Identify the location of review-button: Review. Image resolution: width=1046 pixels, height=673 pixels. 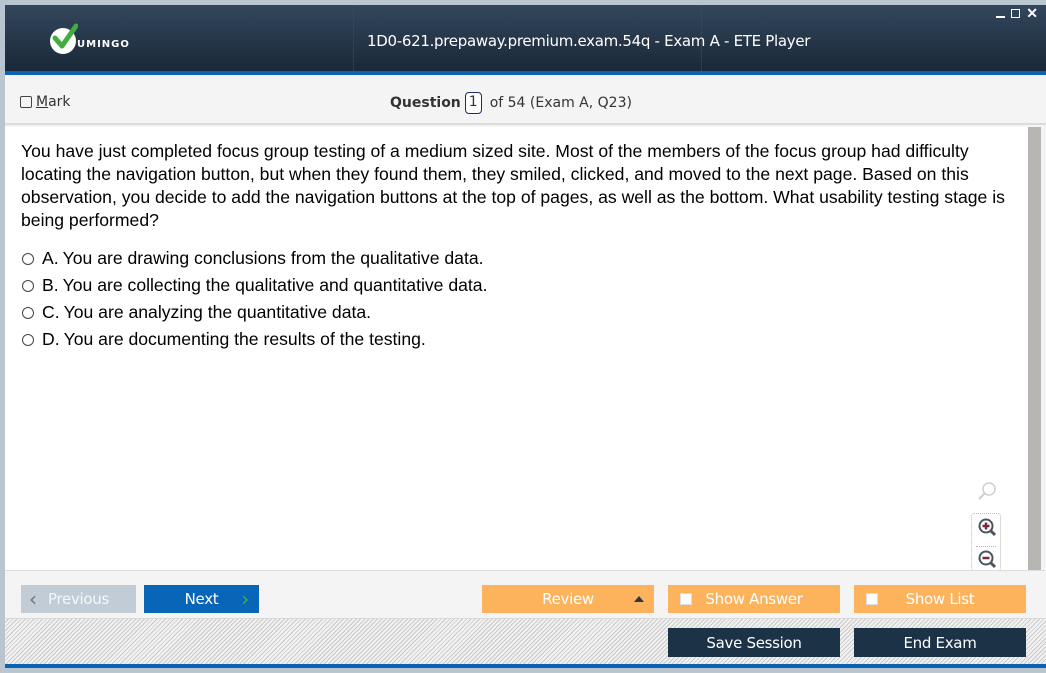
(568, 599).